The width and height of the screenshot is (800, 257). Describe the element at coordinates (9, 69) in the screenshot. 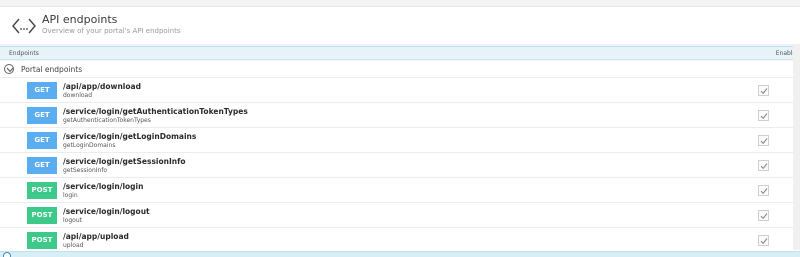

I see `chevron-down-circle-icon` at that location.